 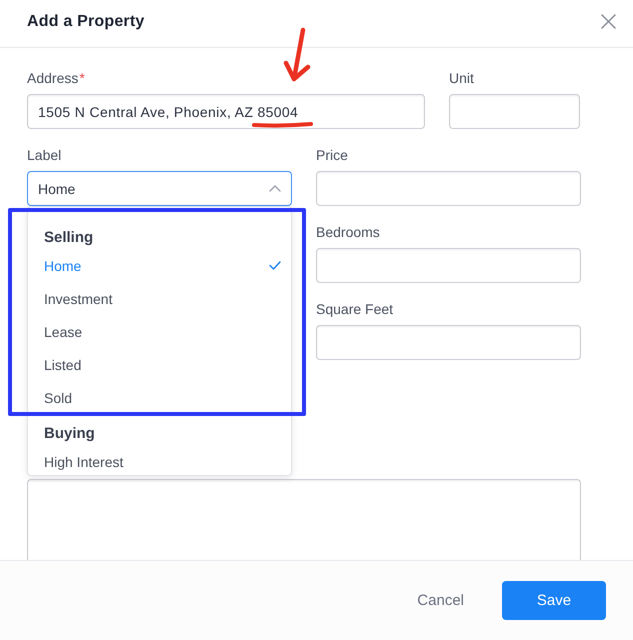 I want to click on text-area-field, so click(x=304, y=519).